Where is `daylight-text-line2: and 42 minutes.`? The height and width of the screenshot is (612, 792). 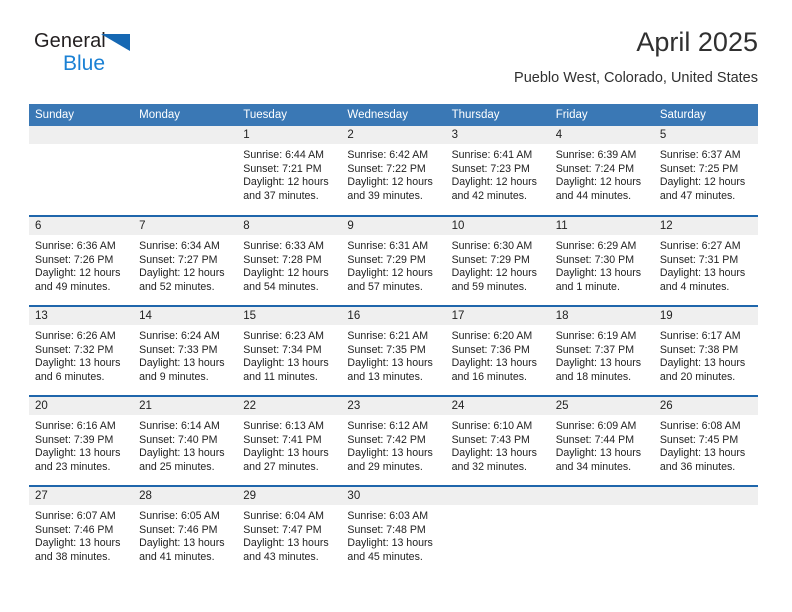 daylight-text-line2: and 42 minutes. is located at coordinates (489, 195).